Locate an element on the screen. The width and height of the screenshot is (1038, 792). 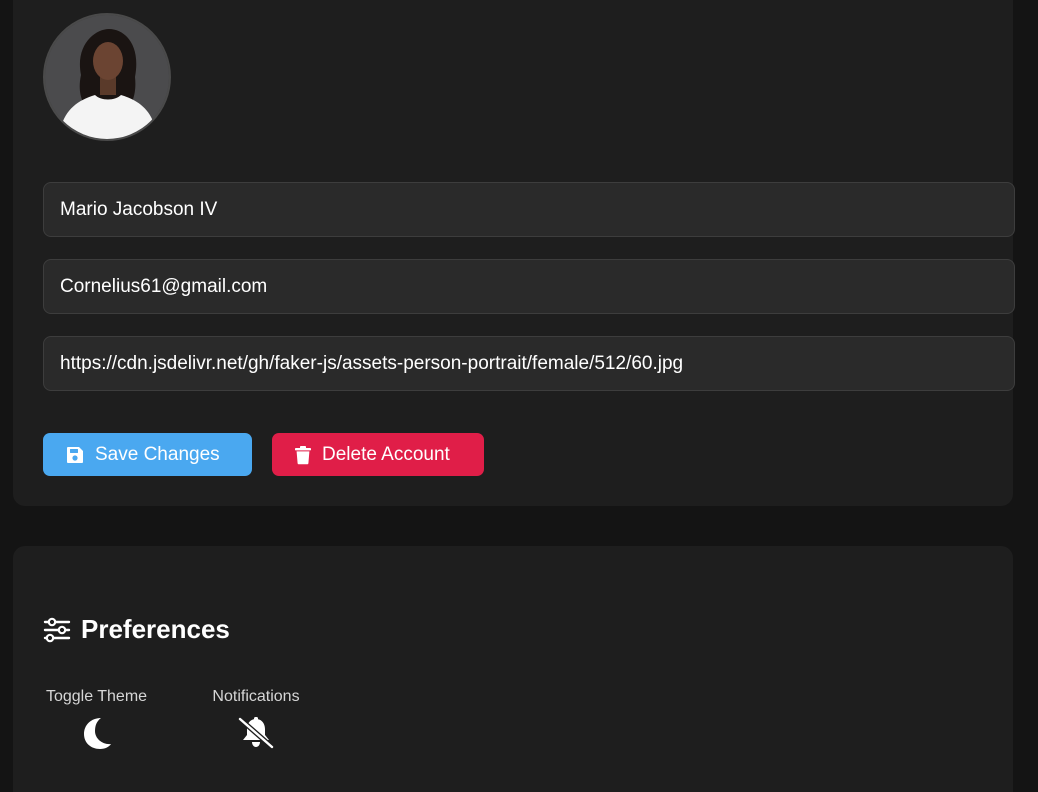
save-changes-label: Save Changes is located at coordinates (157, 454).